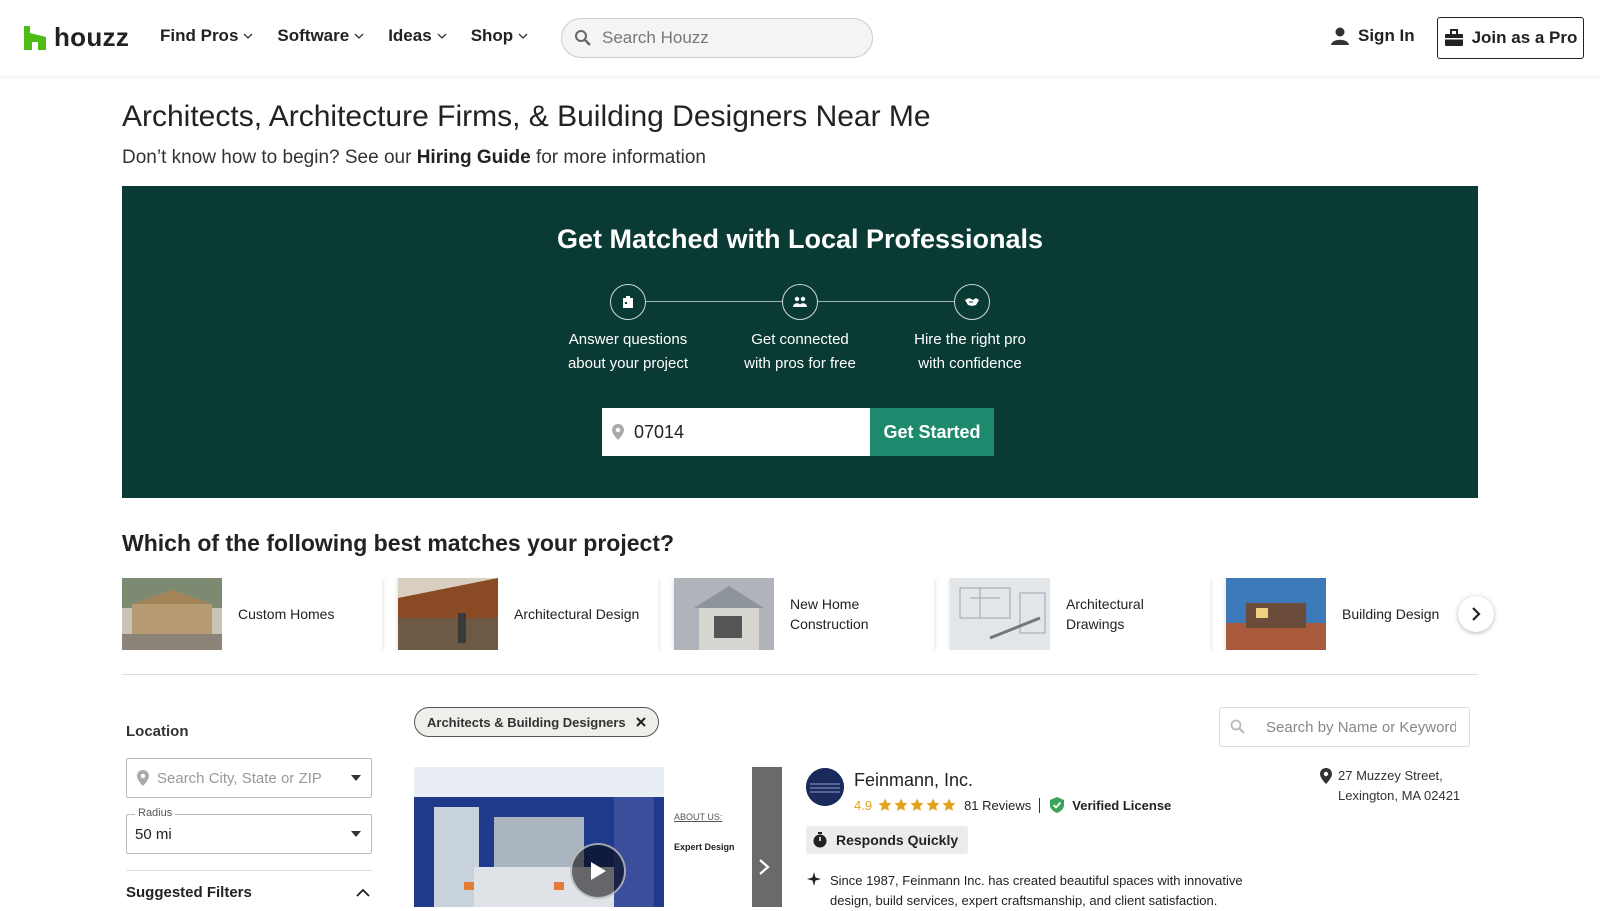 This screenshot has width=1600, height=911. I want to click on search-icon, so click(583, 38).